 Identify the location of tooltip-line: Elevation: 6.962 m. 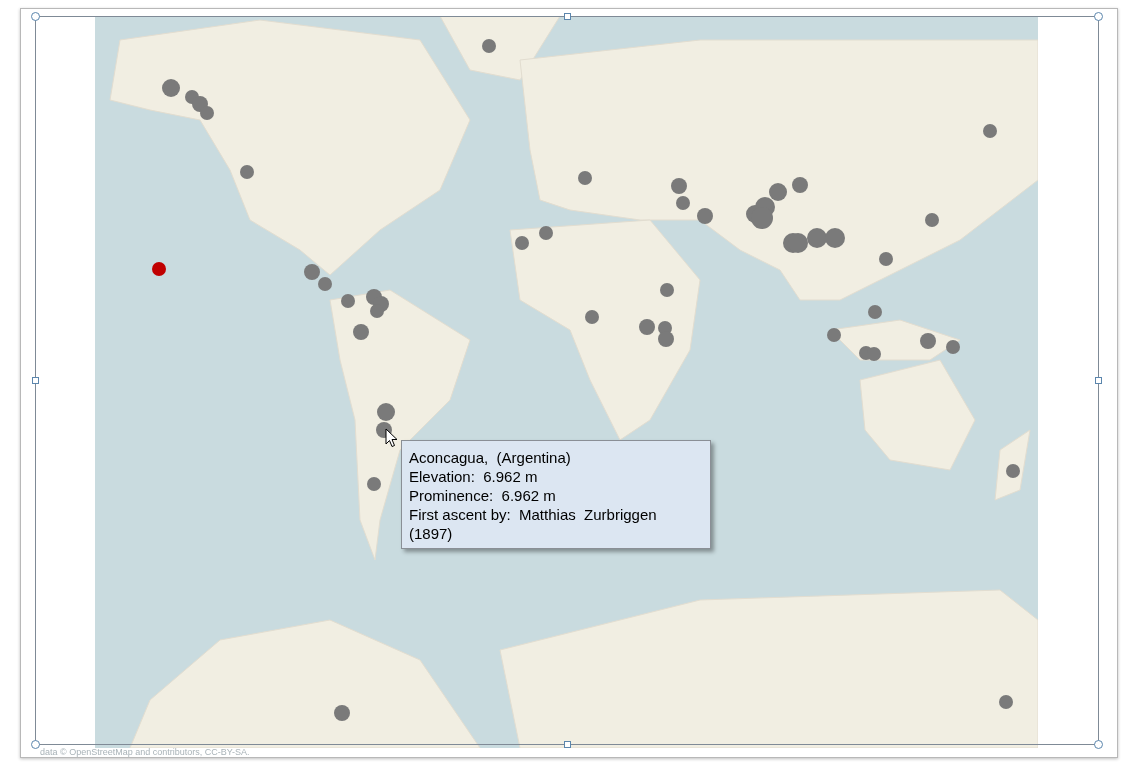
(474, 476).